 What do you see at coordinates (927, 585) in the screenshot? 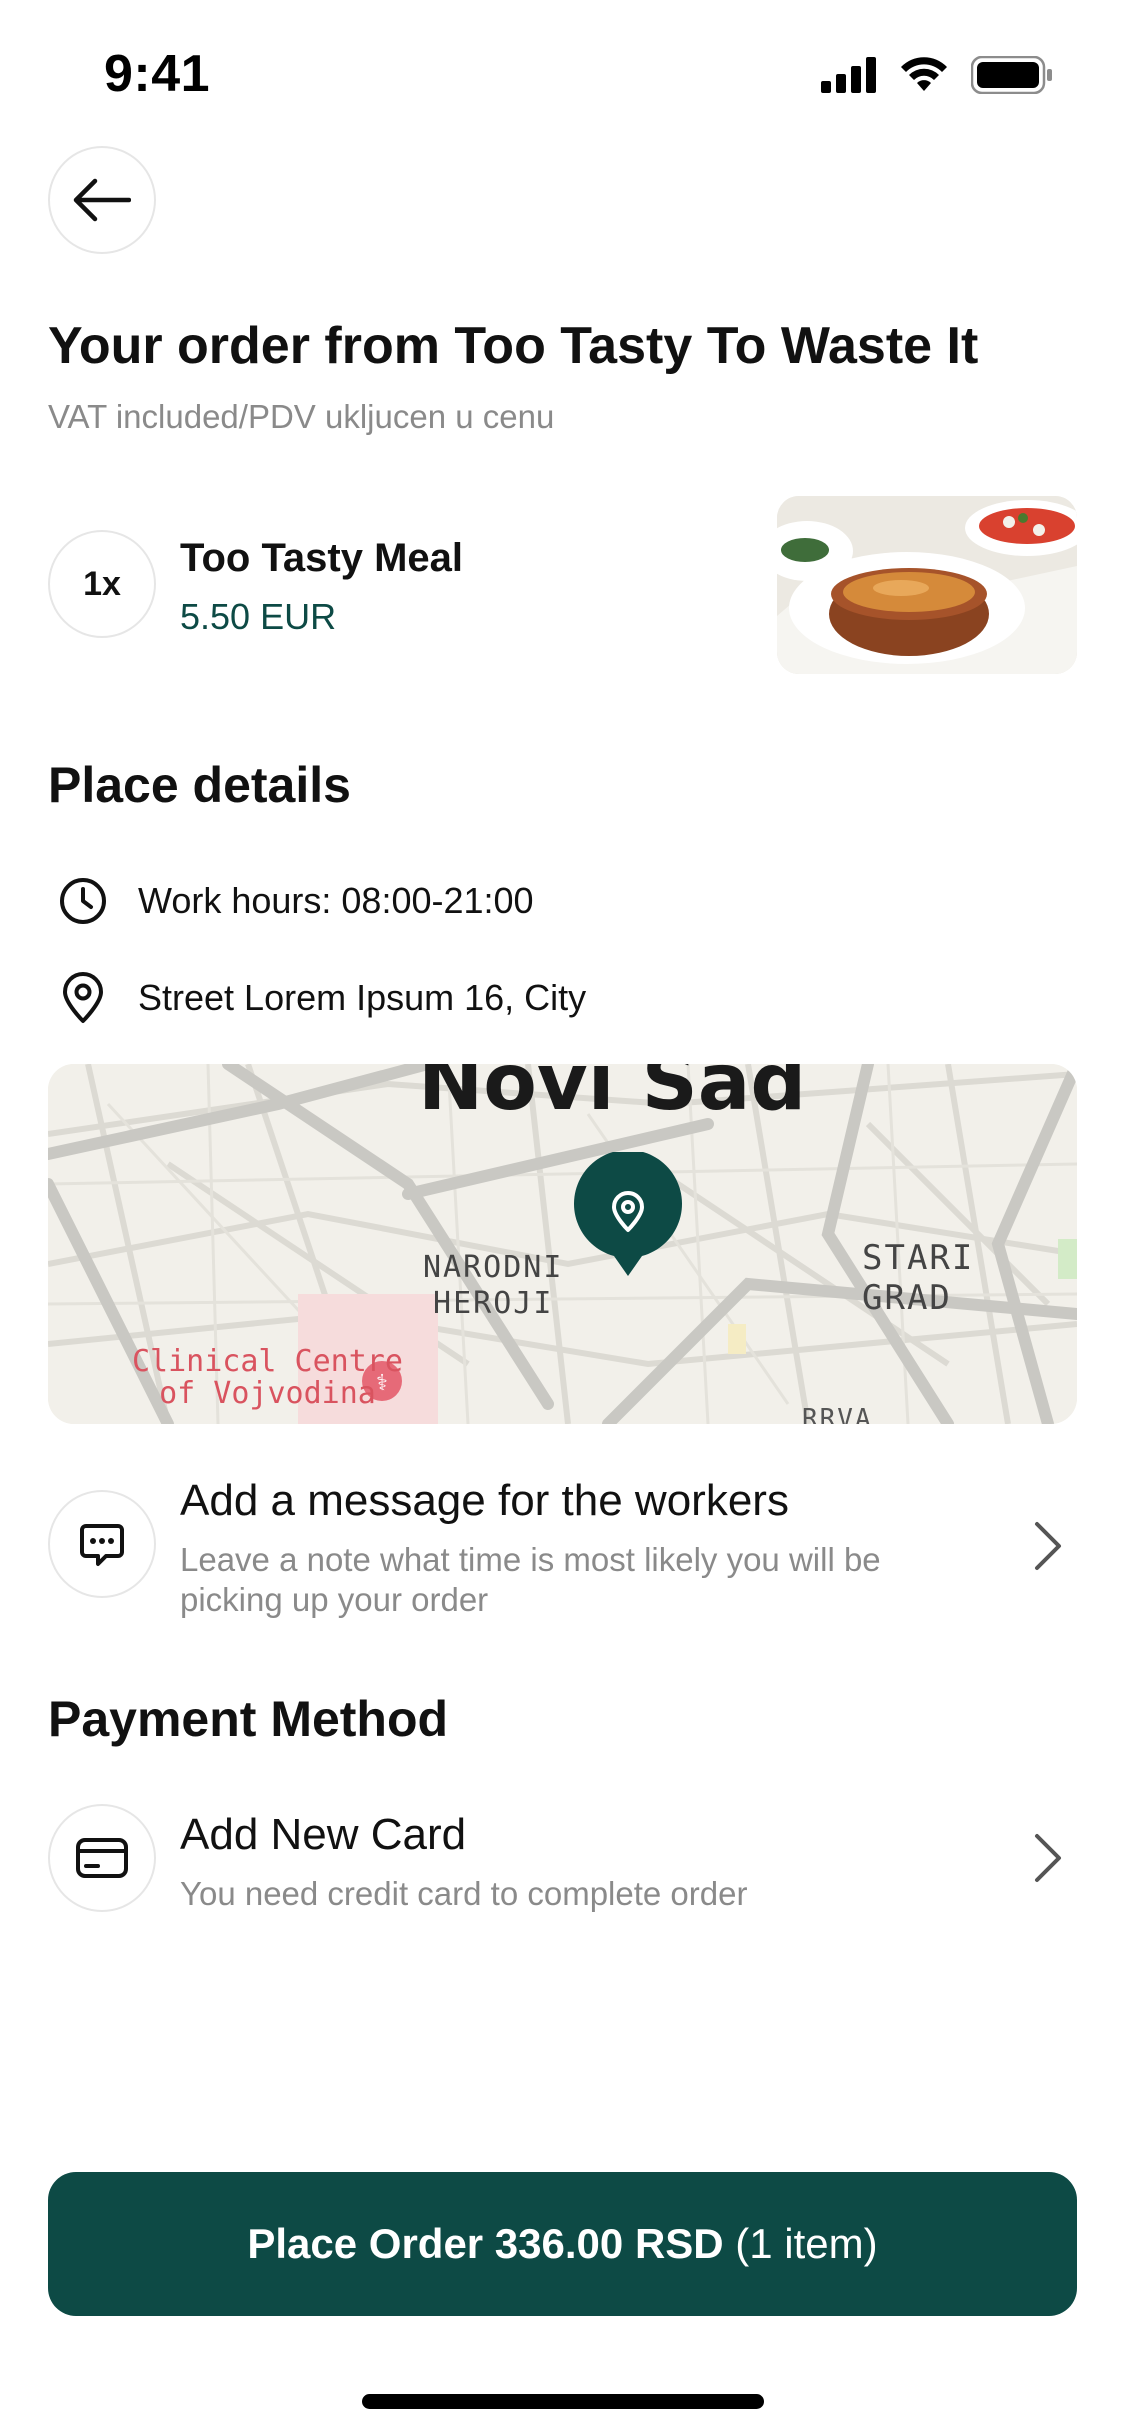
I see `meal-photo` at bounding box center [927, 585].